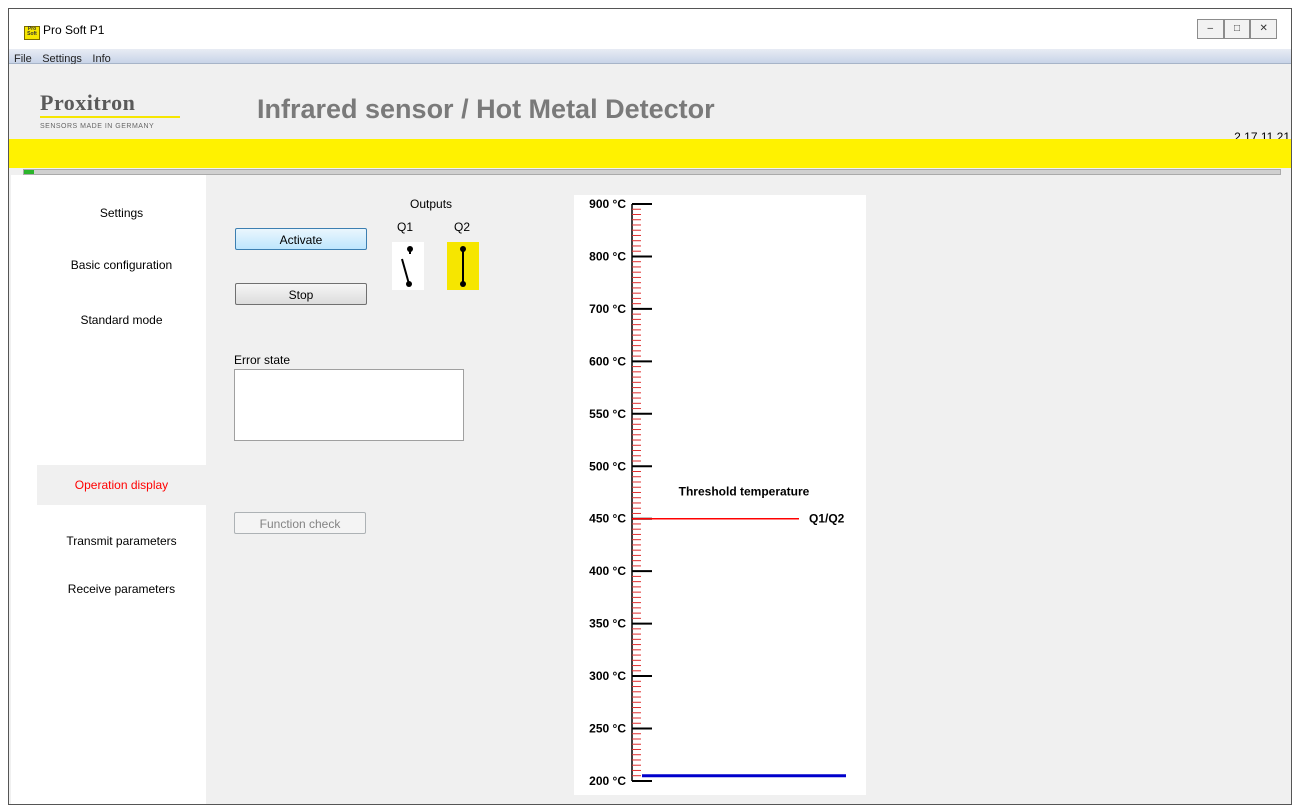 Image resolution: width=1299 pixels, height=809 pixels. I want to click on app-logo-icon: Pro Soft, so click(32, 33).